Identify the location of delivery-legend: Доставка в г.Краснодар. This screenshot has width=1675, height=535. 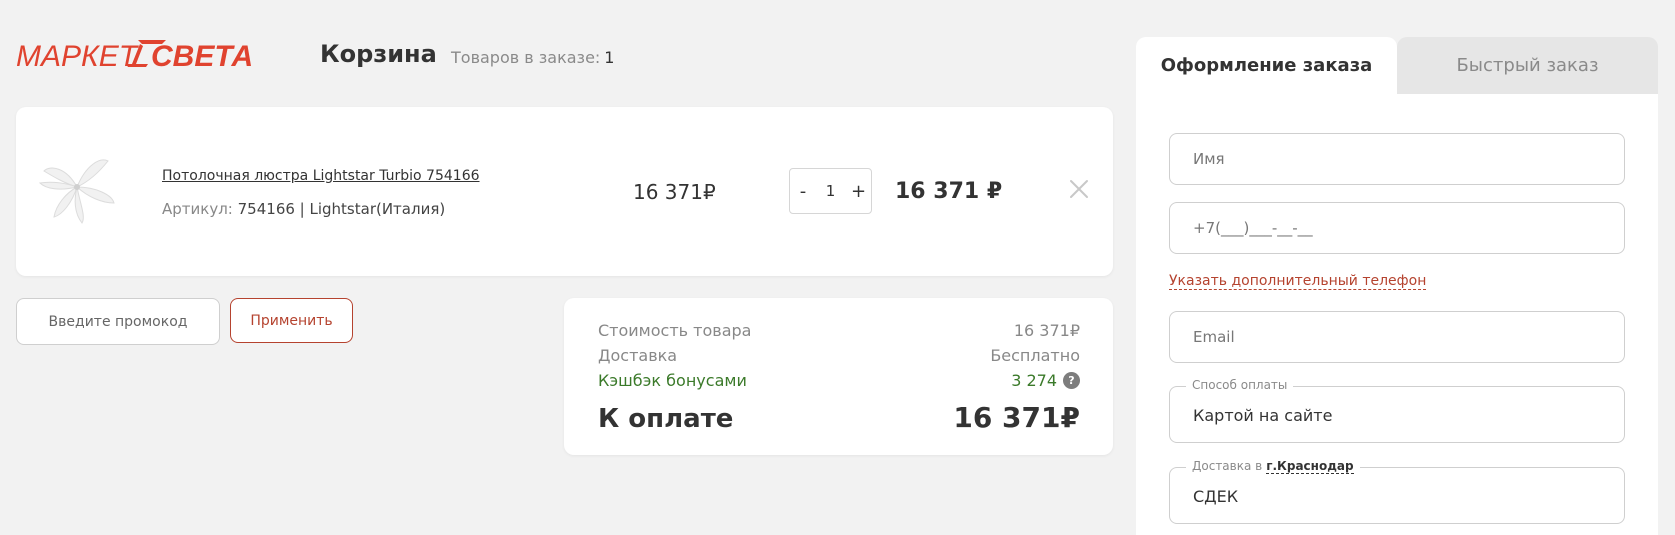
(1273, 466).